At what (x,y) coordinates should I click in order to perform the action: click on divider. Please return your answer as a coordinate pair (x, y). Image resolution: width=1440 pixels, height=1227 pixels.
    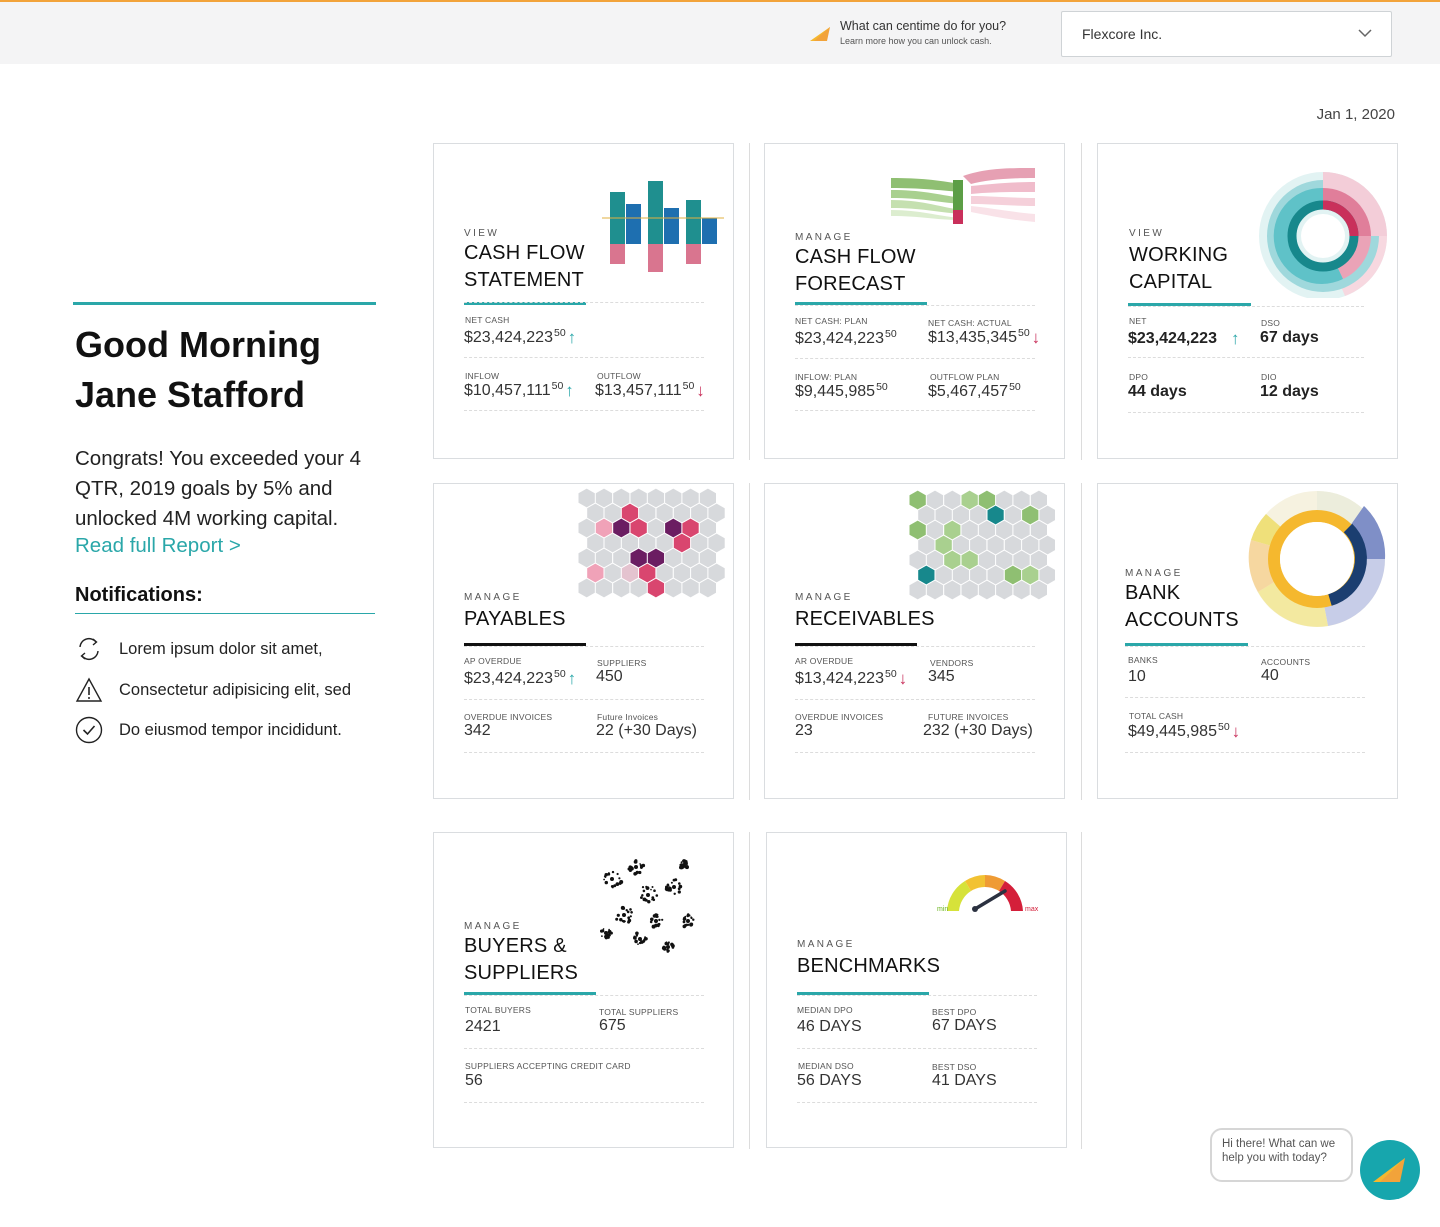
    Looking at the image, I should click on (749, 301).